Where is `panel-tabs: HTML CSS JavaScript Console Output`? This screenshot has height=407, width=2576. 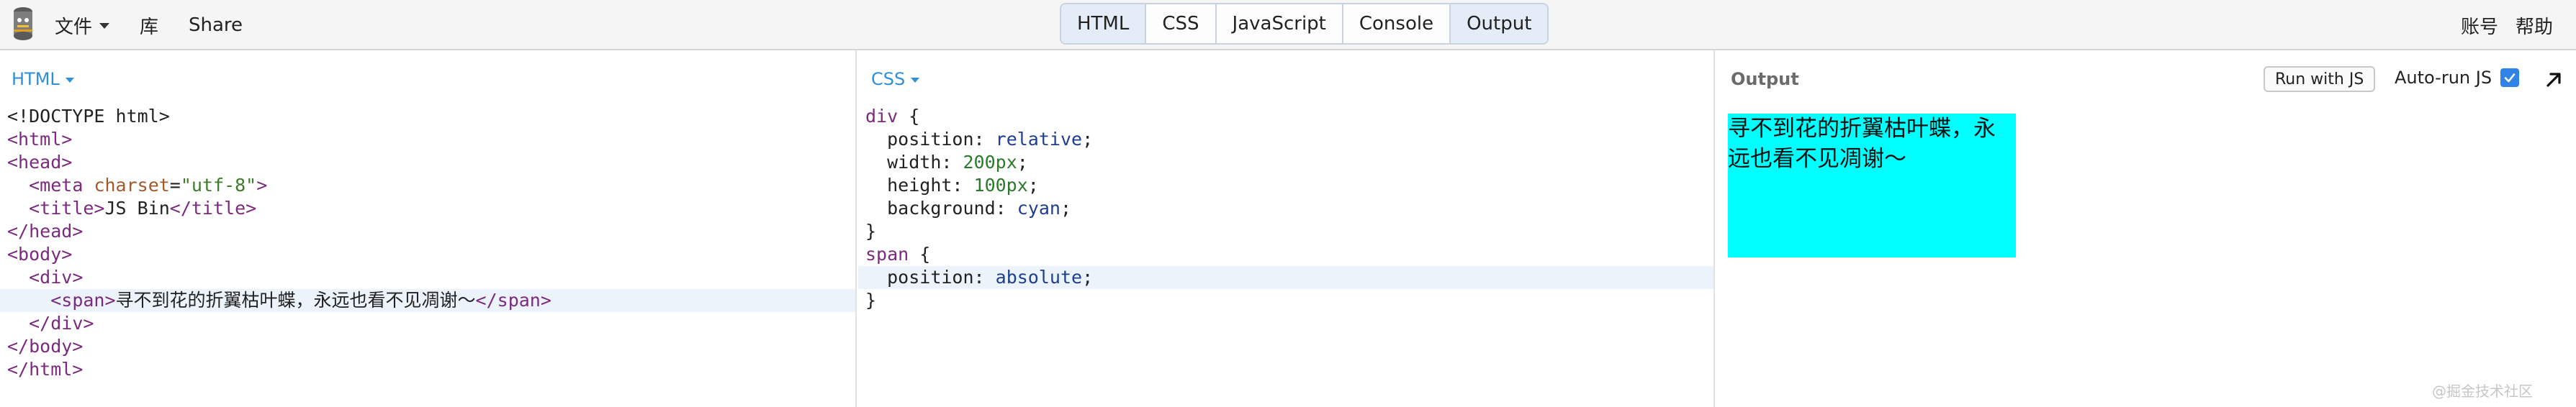
panel-tabs: HTML CSS JavaScript Console Output is located at coordinates (1304, 24).